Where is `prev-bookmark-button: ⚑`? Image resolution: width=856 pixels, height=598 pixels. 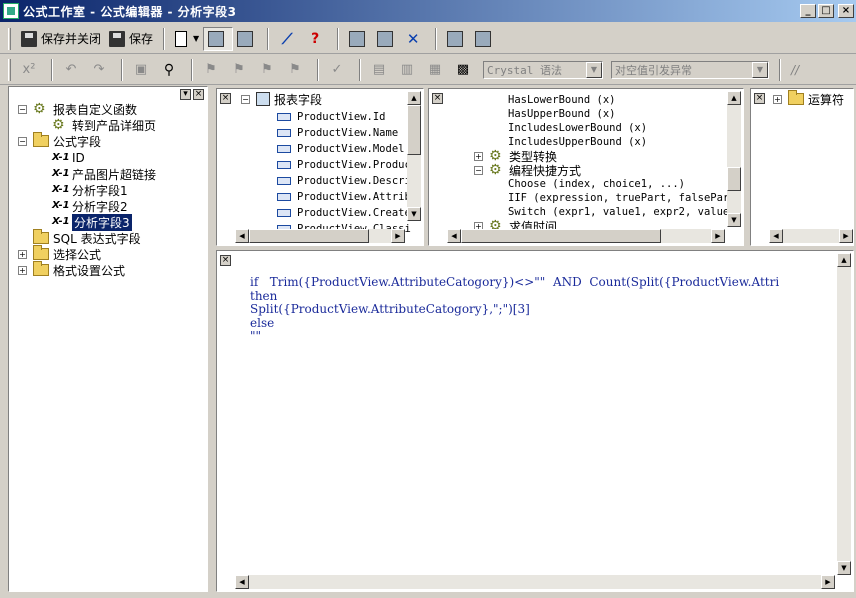
prev-bookmark-button: ⚑ is located at coordinates (269, 70).